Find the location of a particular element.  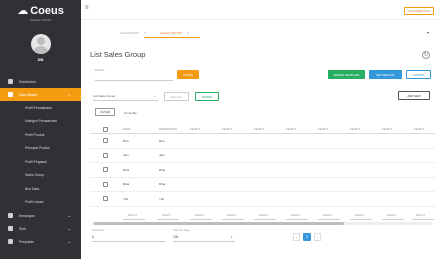

sidebar-subitem-bon-data: Bon Data is located at coordinates (40, 189).